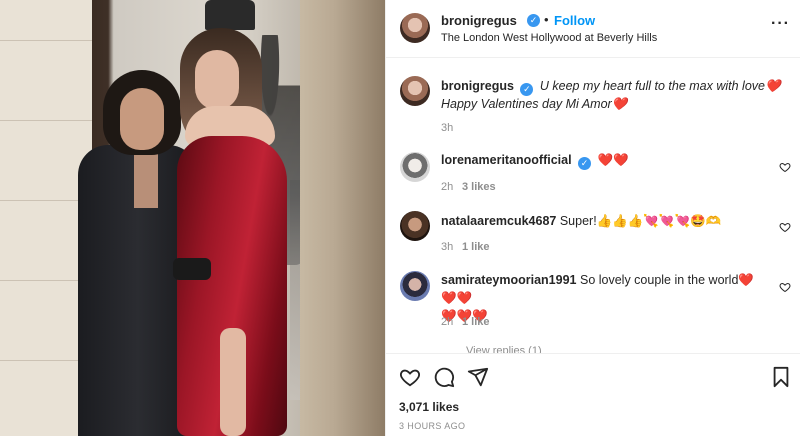 Image resolution: width=800 pixels, height=436 pixels. What do you see at coordinates (640, 221) in the screenshot?
I see `comment-body: Super!👍👍👍💘💘💘🤩🫶` at bounding box center [640, 221].